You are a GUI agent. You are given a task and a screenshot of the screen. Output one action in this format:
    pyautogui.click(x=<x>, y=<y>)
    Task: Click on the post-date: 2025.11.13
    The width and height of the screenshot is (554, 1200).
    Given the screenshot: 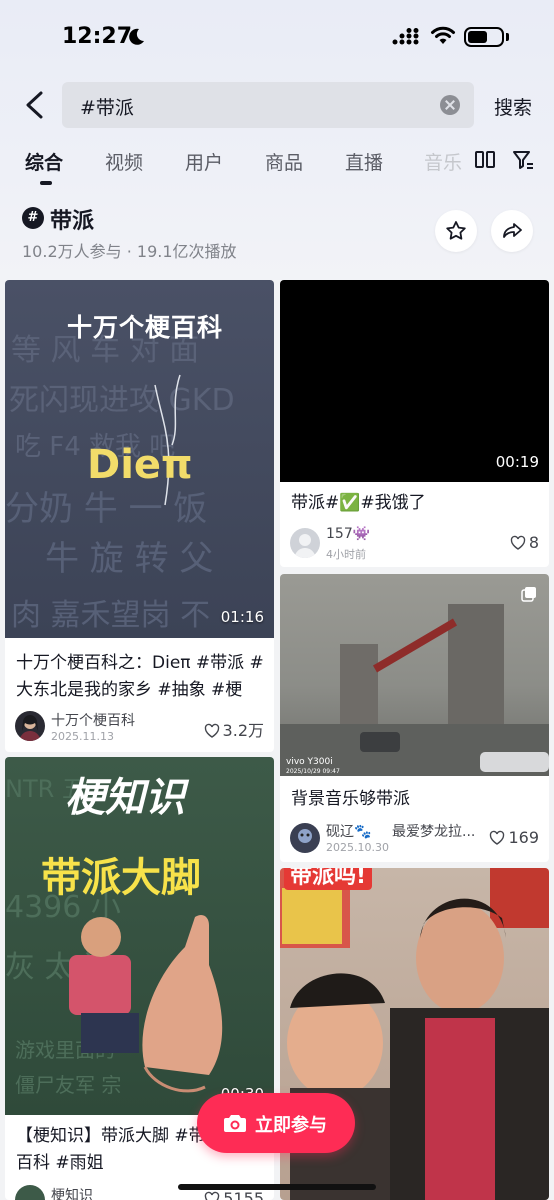 What is the action you would take?
    pyautogui.click(x=82, y=736)
    